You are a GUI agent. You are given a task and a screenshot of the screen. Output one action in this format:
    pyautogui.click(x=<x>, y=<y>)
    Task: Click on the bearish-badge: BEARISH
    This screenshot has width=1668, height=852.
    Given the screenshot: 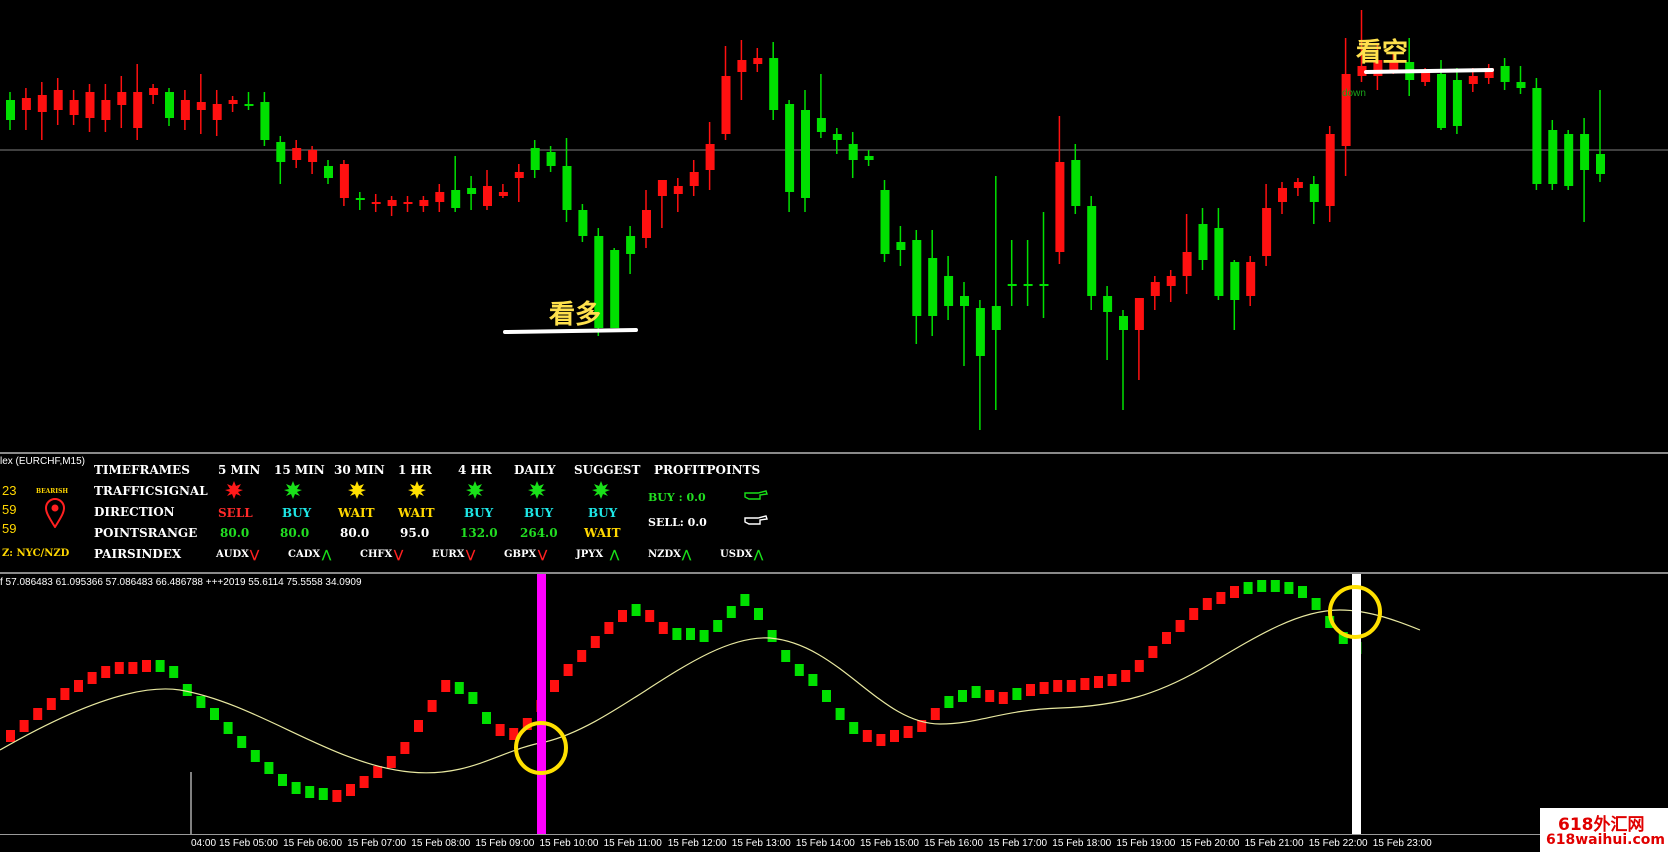 What is the action you would take?
    pyautogui.click(x=52, y=491)
    